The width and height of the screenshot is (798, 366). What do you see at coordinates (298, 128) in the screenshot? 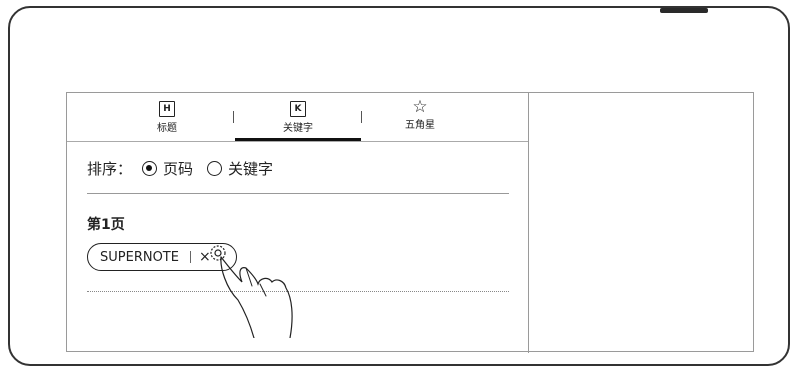
I see `tab-keyword-label: 关键字` at bounding box center [298, 128].